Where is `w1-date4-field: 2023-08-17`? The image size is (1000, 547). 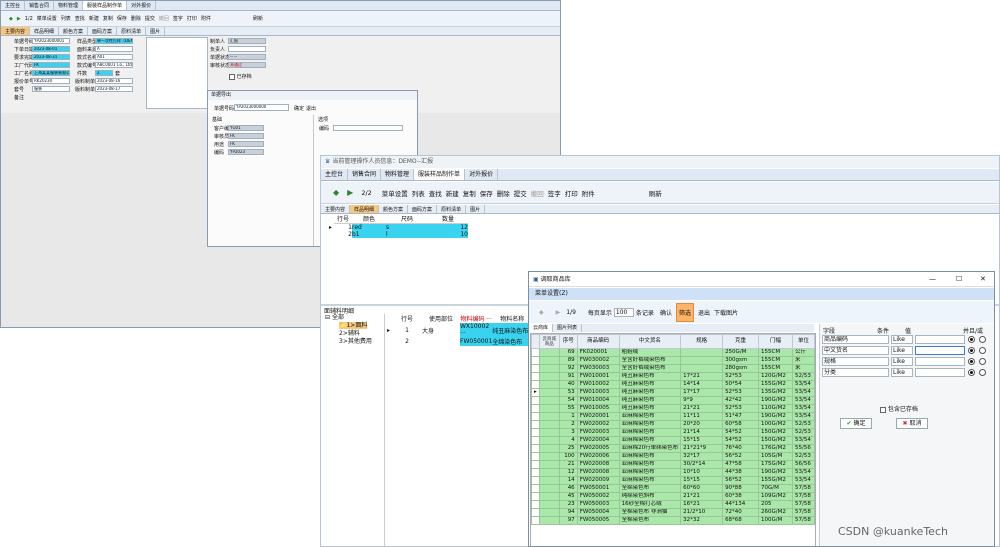 w1-date4-field: 2023-08-17 is located at coordinates (114, 89).